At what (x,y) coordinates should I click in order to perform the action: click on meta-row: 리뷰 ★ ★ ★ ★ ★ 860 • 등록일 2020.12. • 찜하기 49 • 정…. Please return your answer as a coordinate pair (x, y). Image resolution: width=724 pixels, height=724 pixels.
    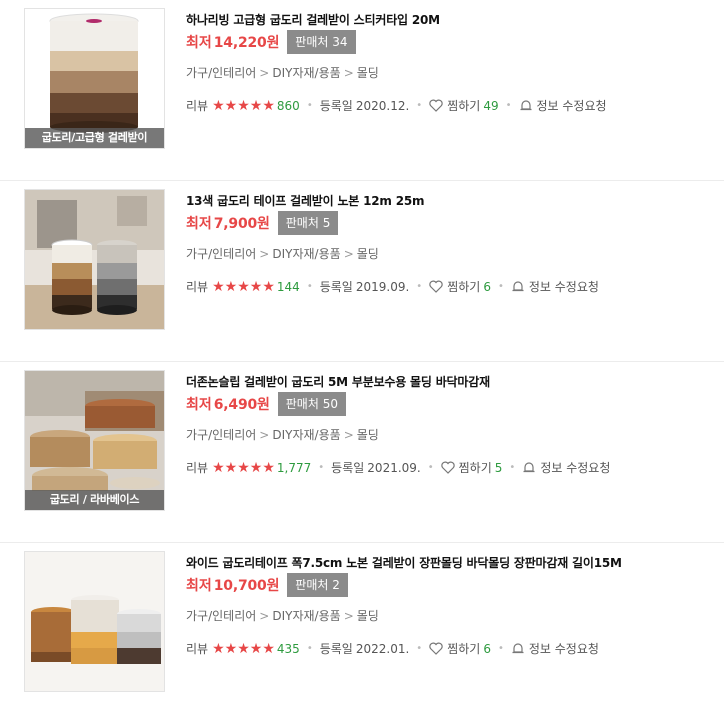
    Looking at the image, I should click on (396, 105).